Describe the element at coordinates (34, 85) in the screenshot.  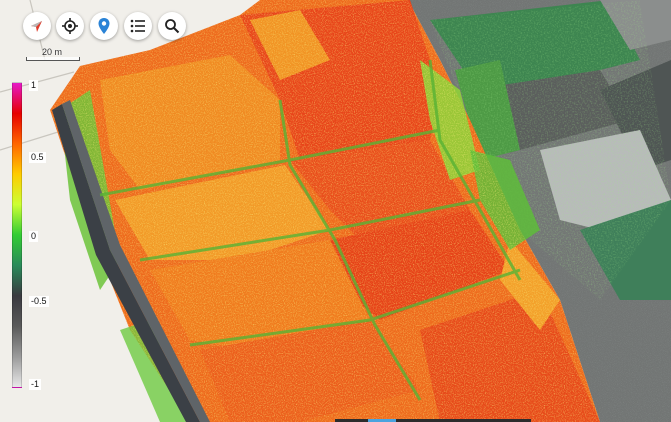
I see `legend-label-max: 1` at that location.